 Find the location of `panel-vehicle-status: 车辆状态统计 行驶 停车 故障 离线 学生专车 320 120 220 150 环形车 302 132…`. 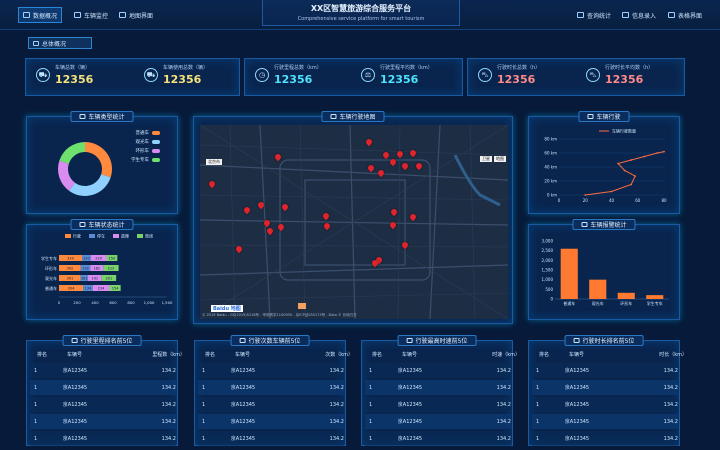

panel-vehicle-status: 车辆状态统计 行驶 停车 故障 离线 学生专车 320 120 220 150 环形车 302 132… is located at coordinates (102, 269).